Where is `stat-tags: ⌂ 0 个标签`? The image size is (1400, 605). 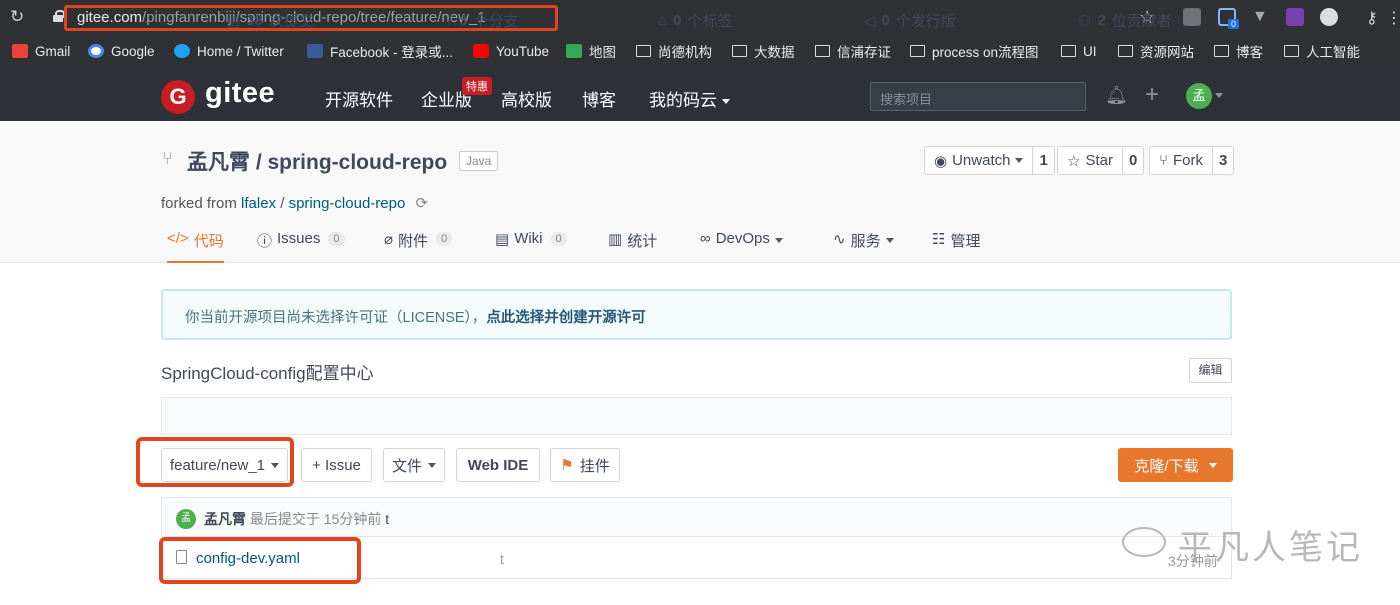
stat-tags: ⌂ 0 个标签 is located at coordinates (695, 20).